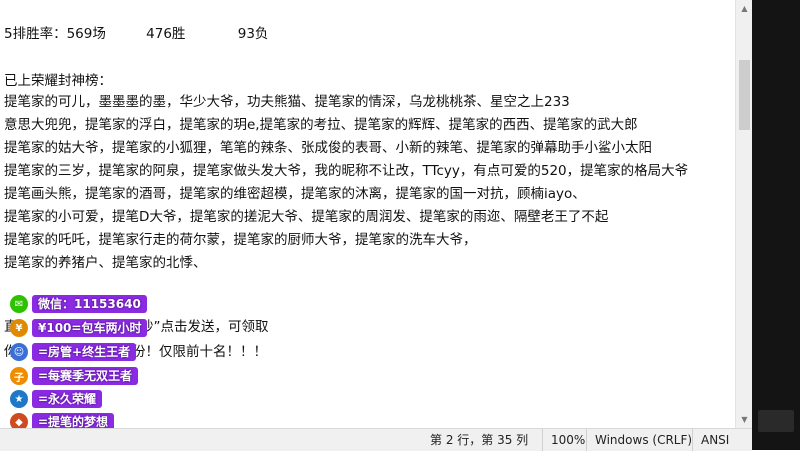  What do you see at coordinates (721, 440) in the screenshot?
I see `encoding: ANSI` at bounding box center [721, 440].